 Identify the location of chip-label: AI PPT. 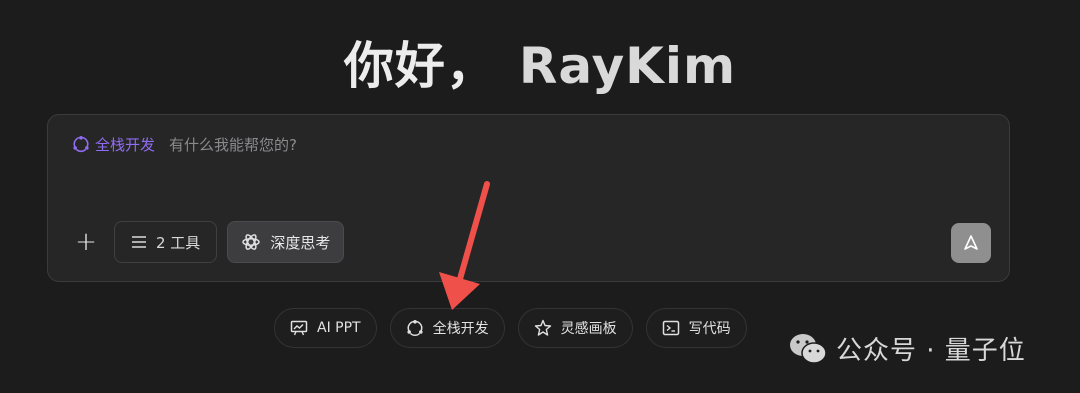
(339, 328).